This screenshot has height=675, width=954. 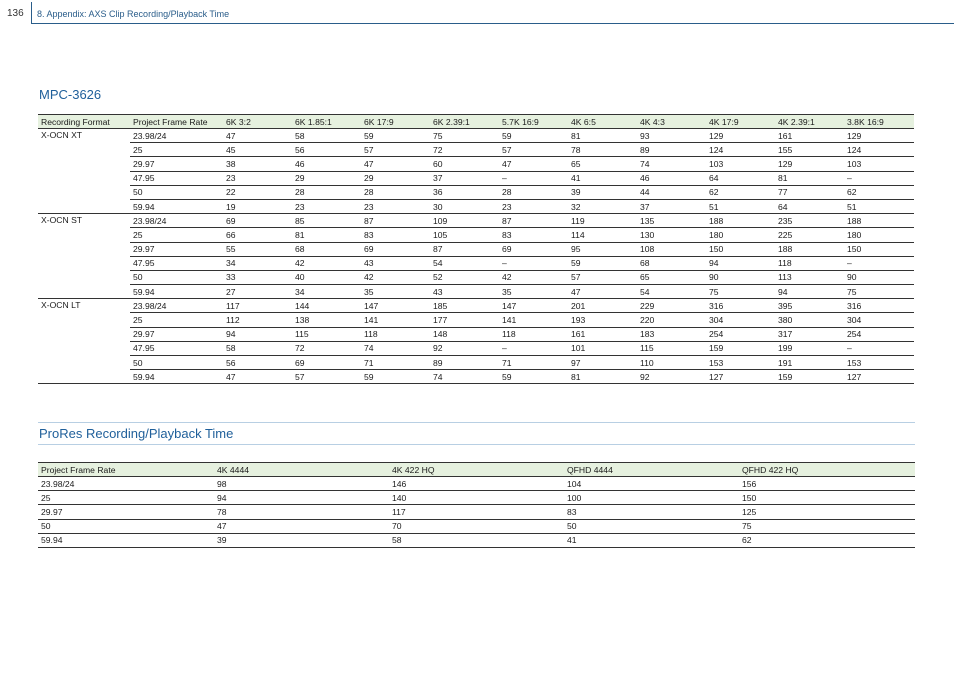 I want to click on table-row: 29.97 94 115 118 148 118 161 183 254 317 254, so click(x=476, y=334).